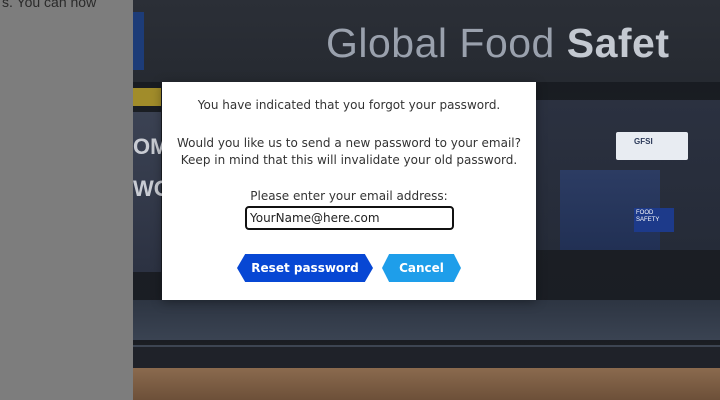  Describe the element at coordinates (648, 216) in the screenshot. I see `food-safety-sign-text: FOOD SAFETY` at that location.